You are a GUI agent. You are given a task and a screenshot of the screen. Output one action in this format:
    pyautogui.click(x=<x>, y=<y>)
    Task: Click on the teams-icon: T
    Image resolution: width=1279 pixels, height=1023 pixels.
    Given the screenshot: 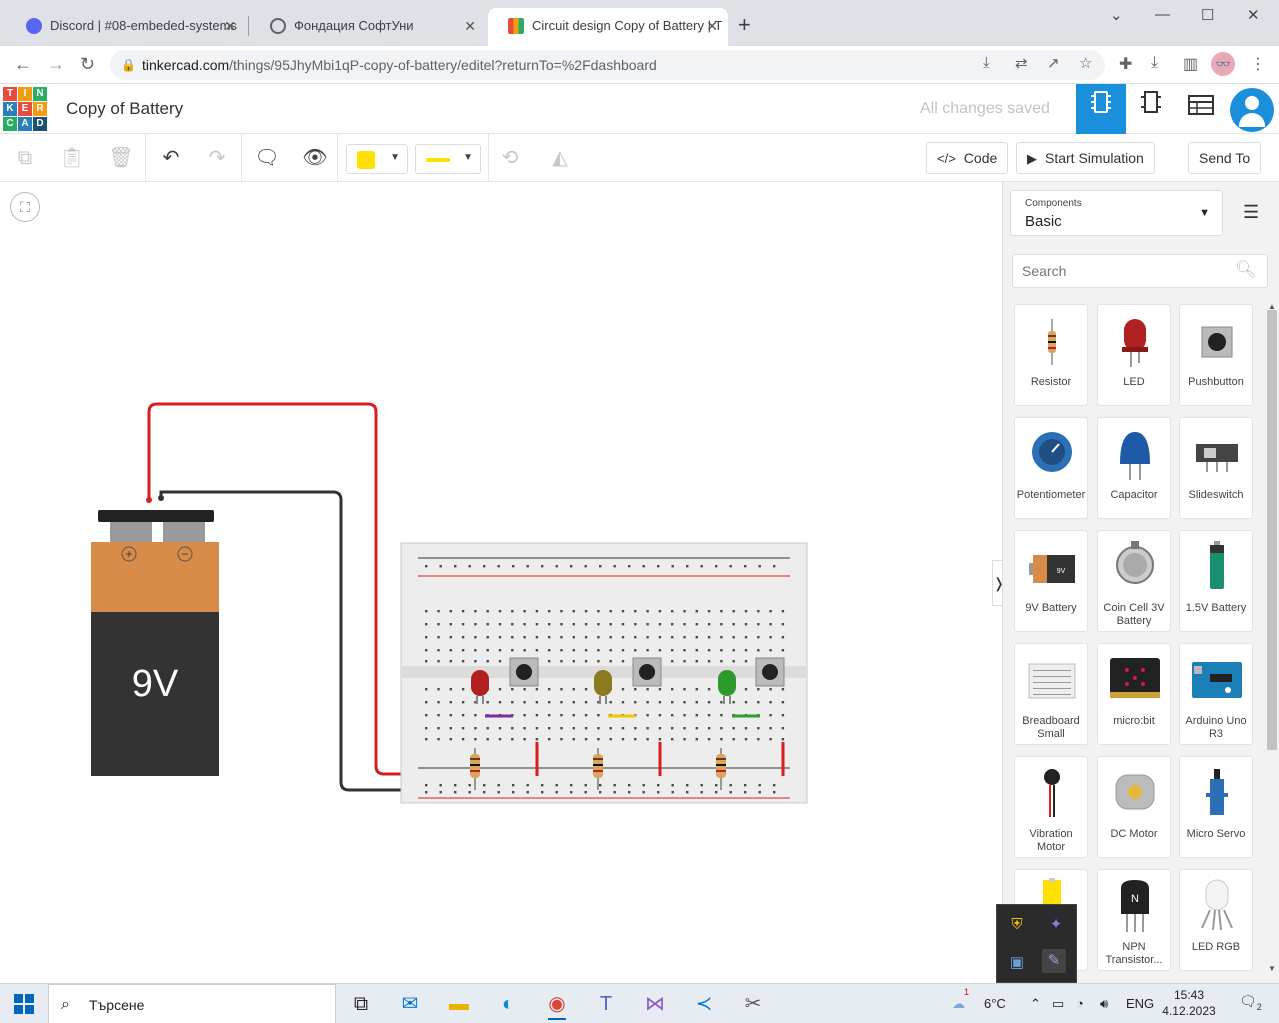 What is the action you would take?
    pyautogui.click(x=606, y=1004)
    